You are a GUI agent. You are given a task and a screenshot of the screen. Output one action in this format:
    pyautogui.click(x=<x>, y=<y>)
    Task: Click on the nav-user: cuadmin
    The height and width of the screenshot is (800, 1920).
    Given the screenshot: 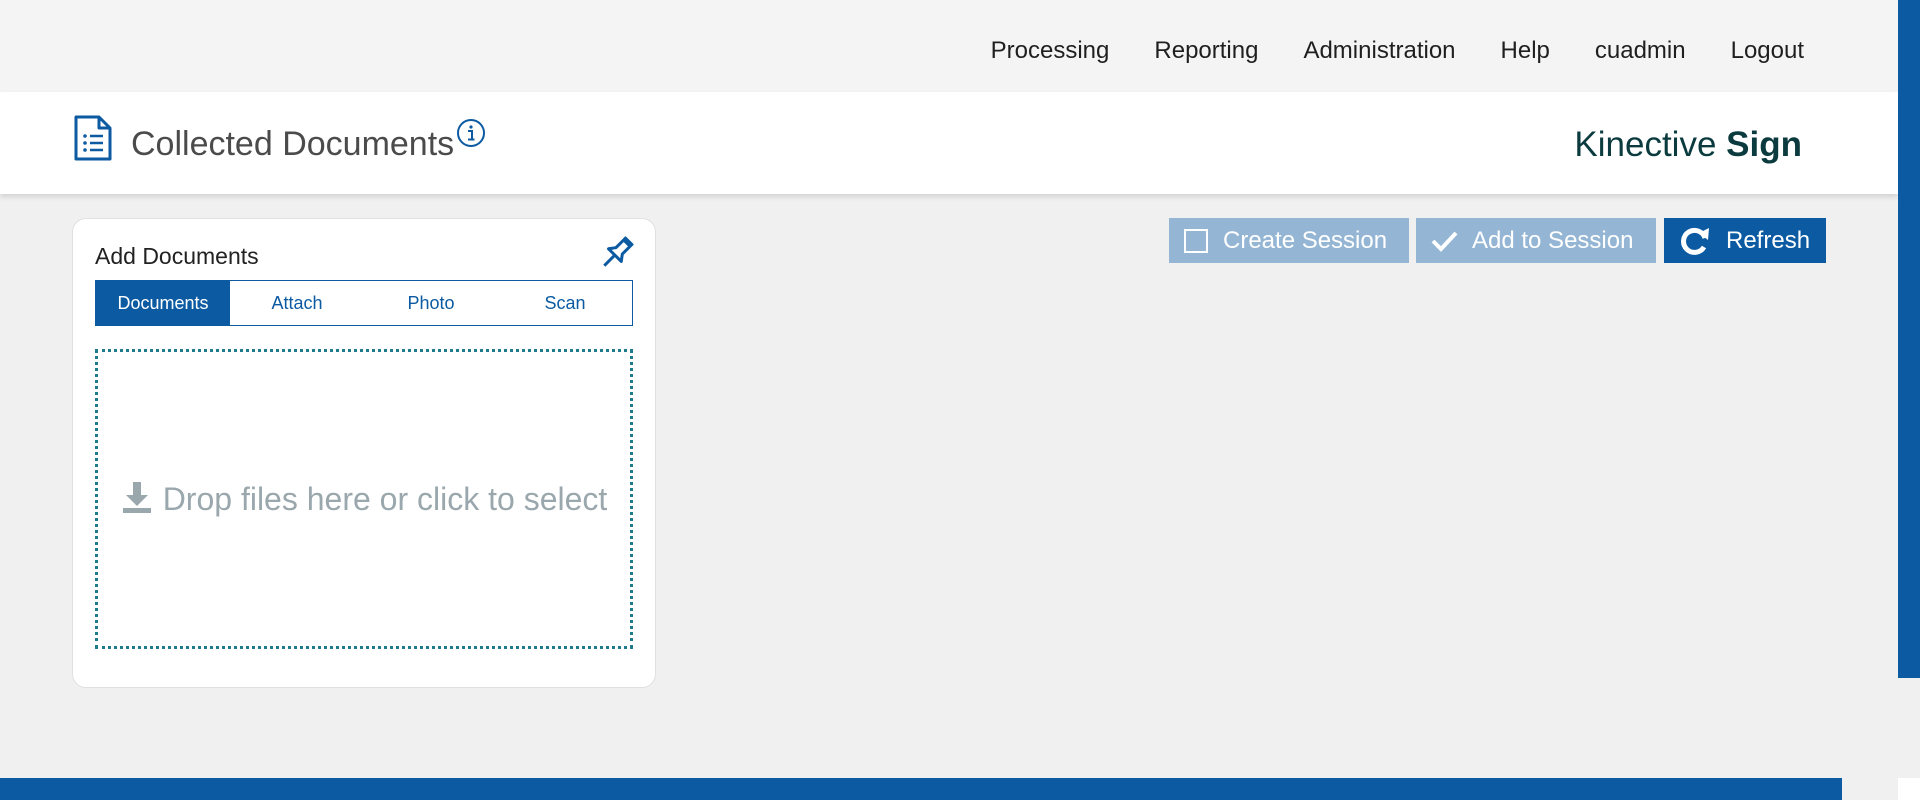 What is the action you would take?
    pyautogui.click(x=1640, y=51)
    